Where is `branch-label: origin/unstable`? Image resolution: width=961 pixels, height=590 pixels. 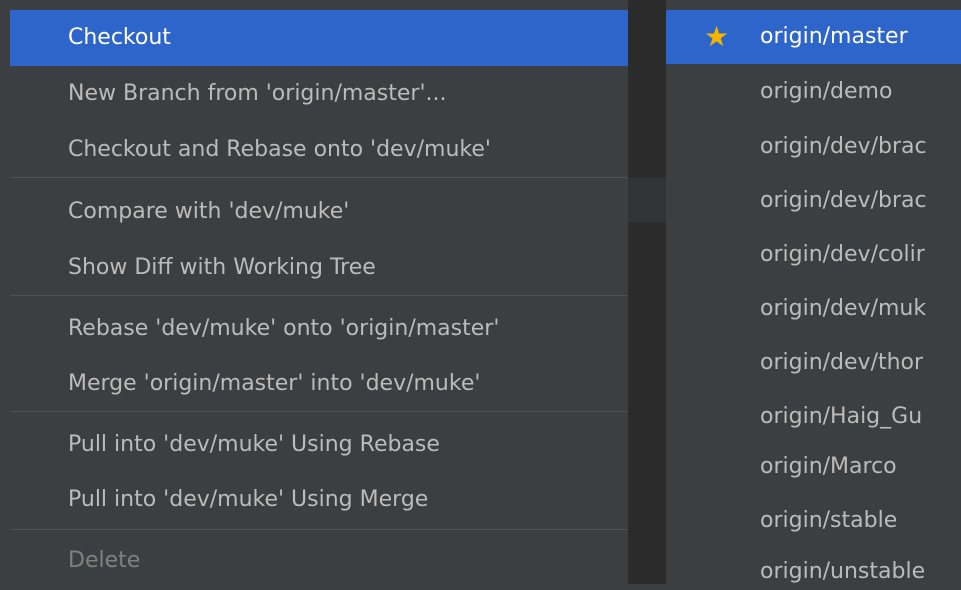
branch-label: origin/unstable is located at coordinates (843, 571).